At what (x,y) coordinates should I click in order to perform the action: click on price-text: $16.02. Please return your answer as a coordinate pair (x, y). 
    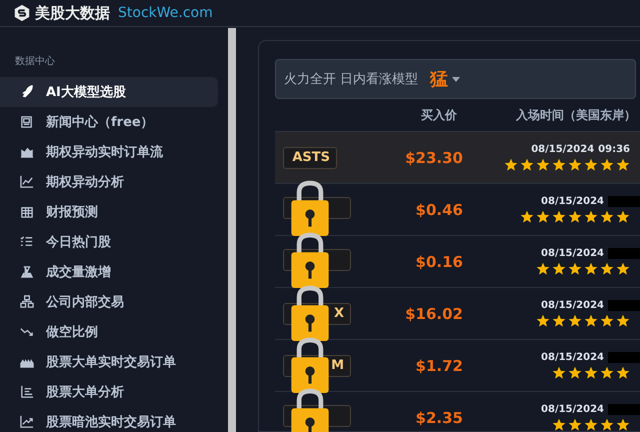
    Looking at the image, I should click on (433, 313).